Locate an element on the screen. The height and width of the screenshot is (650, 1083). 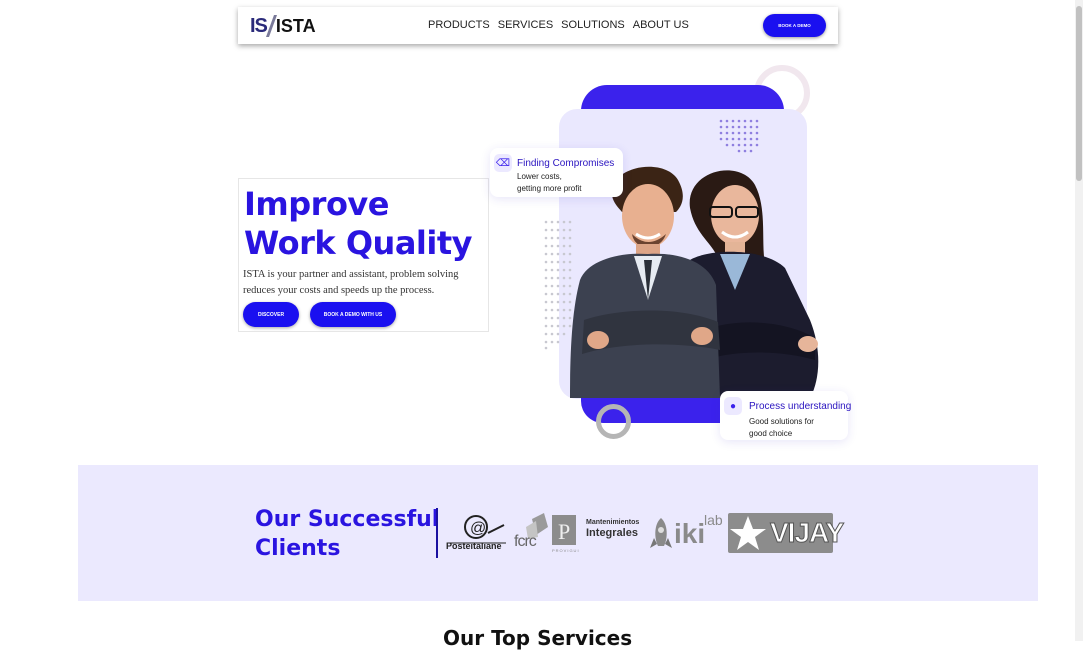
menu-item-solutions: SOLUTIONS is located at coordinates (593, 25).